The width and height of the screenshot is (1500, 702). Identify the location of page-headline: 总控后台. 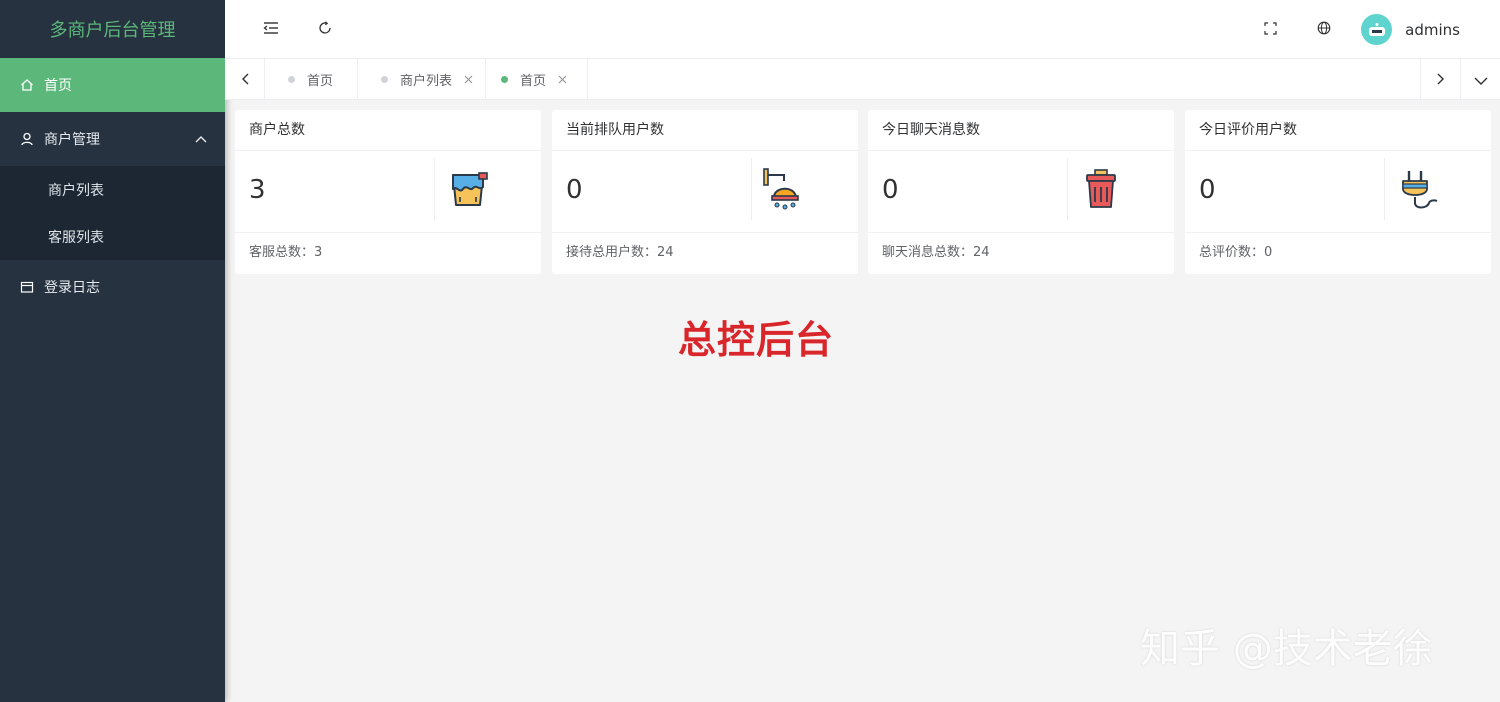
(756, 340).